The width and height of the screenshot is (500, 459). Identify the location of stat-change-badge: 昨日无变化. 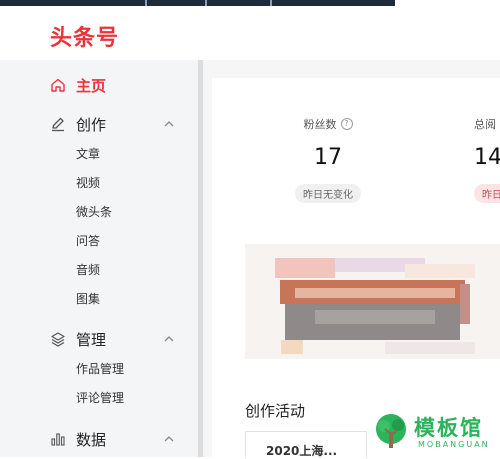
(328, 193).